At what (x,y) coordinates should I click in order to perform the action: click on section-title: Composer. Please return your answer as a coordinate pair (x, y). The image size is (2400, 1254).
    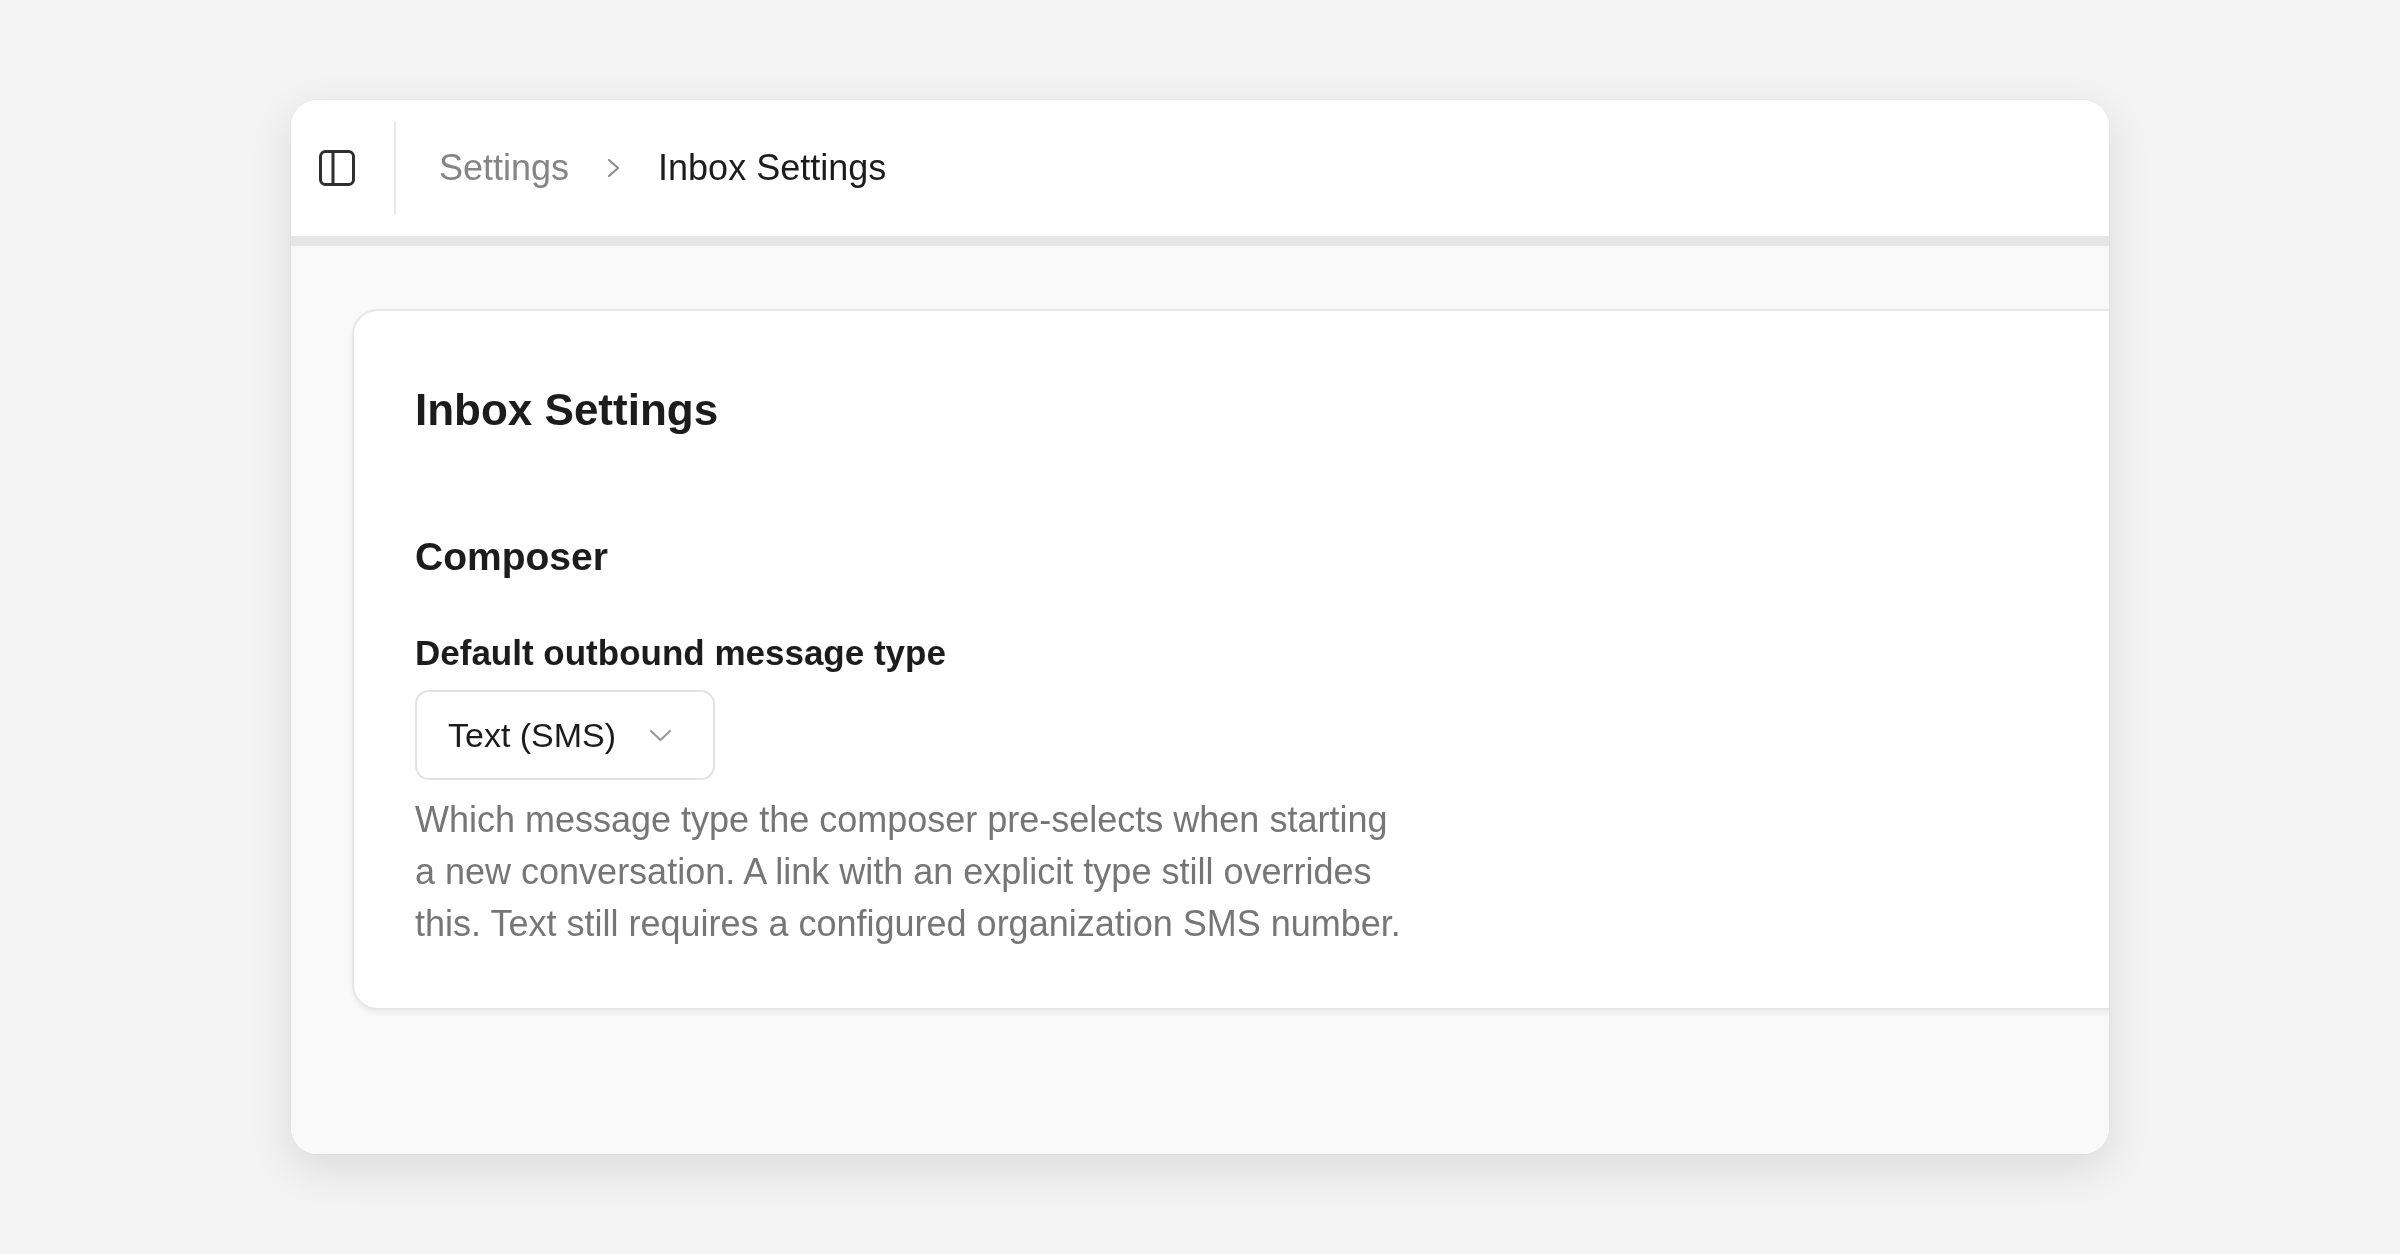
    Looking at the image, I should click on (512, 557).